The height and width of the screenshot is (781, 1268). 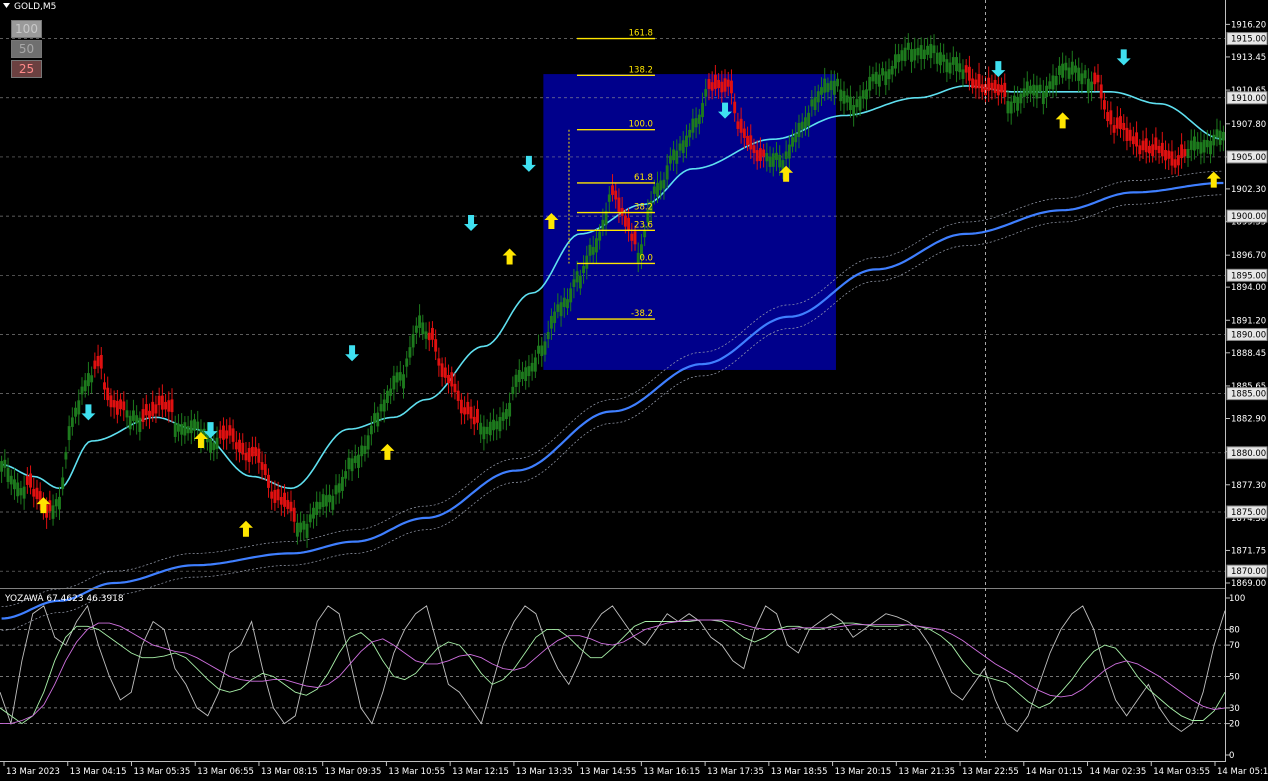 What do you see at coordinates (161, 772) in the screenshot?
I see `time-axis-label: 13 Mar 05:35` at bounding box center [161, 772].